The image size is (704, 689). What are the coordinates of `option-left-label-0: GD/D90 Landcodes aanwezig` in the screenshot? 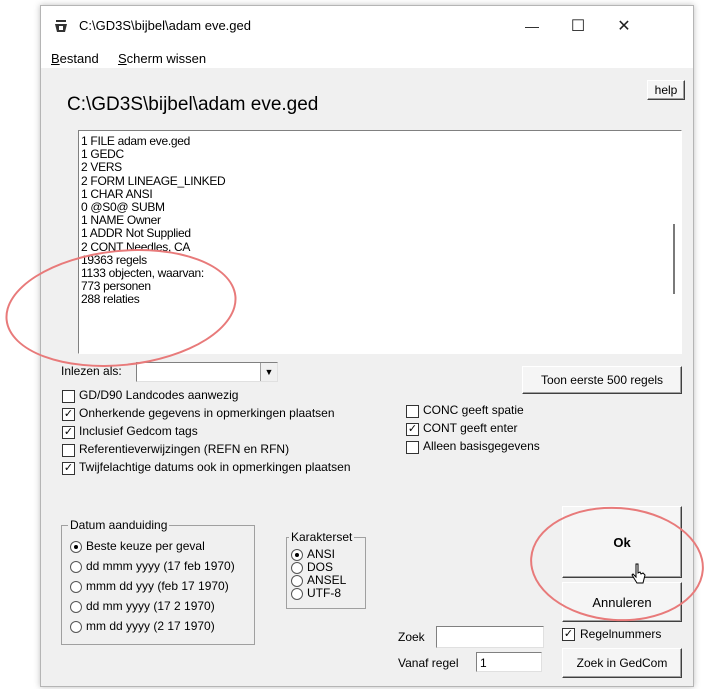 It's located at (159, 395).